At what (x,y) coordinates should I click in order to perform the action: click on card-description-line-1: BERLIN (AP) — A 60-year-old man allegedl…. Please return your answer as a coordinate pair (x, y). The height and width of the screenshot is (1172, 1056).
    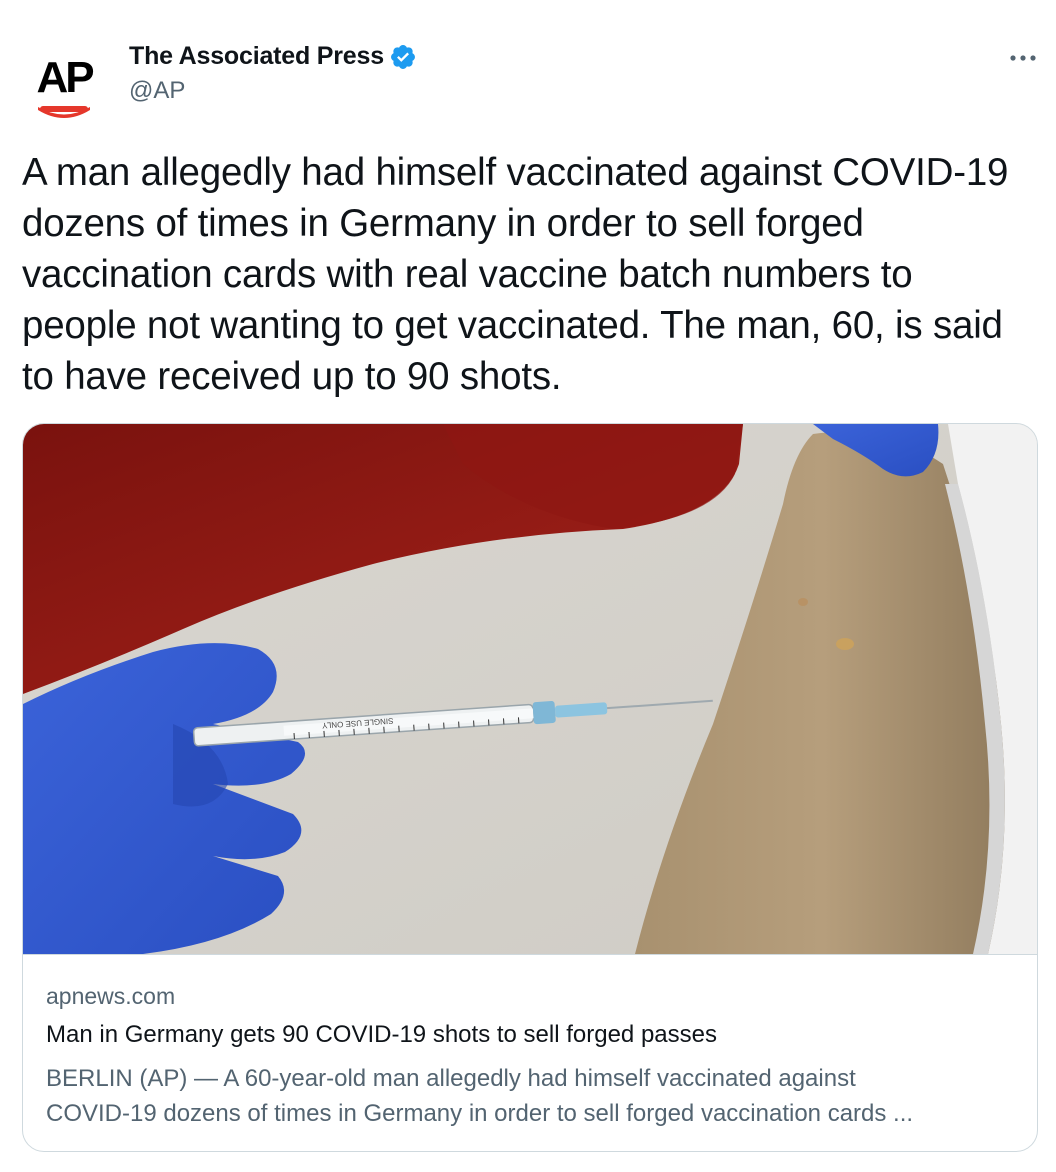
    Looking at the image, I should click on (451, 1078).